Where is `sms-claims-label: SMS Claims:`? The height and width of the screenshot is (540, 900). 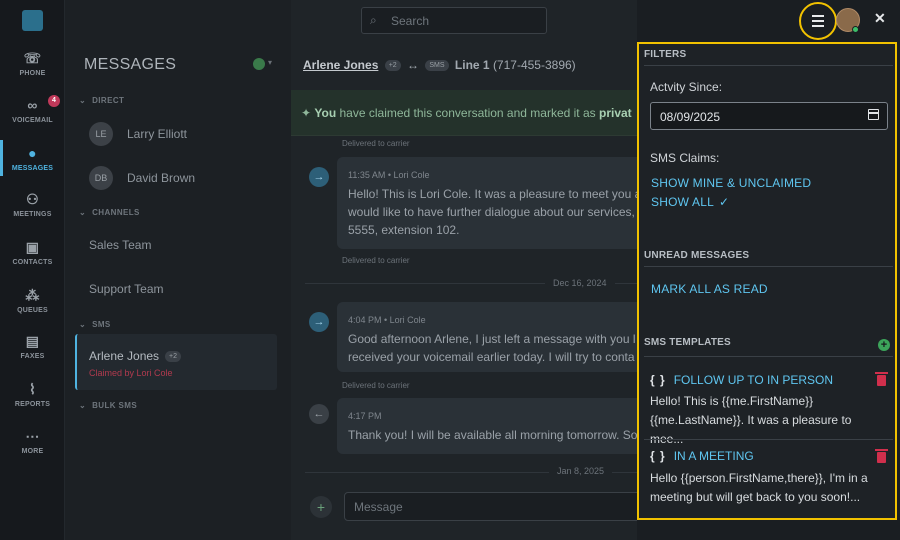
sms-claims-label: SMS Claims: is located at coordinates (685, 158).